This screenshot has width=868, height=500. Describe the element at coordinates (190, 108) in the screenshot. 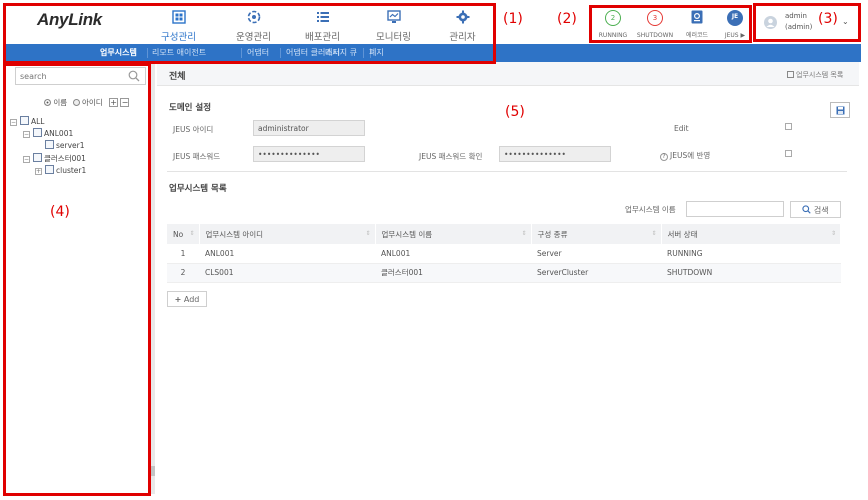

I see `domain-settings-heading: 도메인 설정` at that location.